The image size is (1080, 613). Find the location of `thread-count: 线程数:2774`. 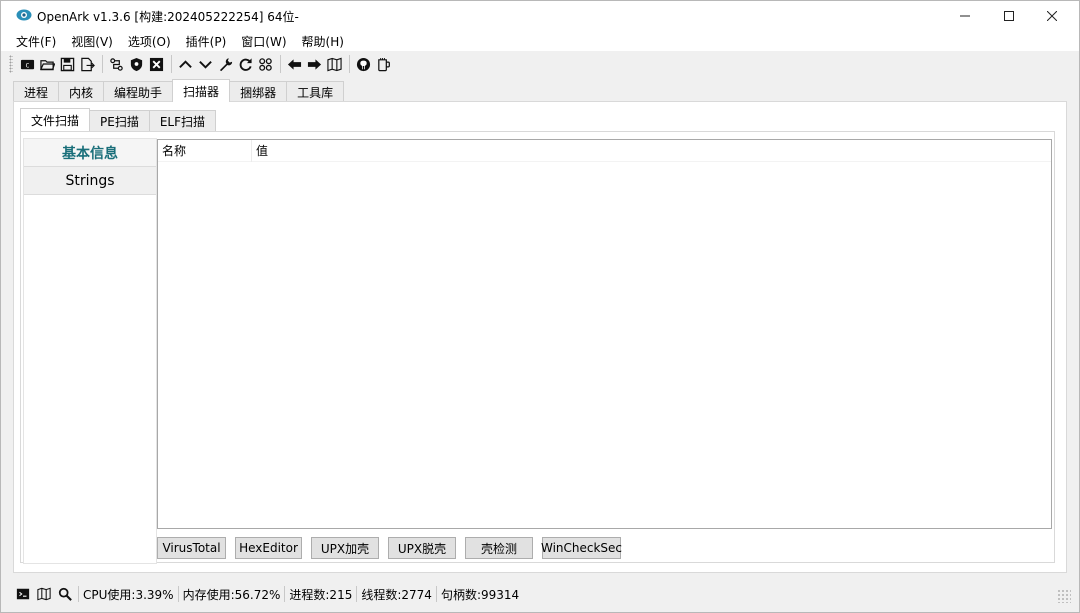

thread-count: 线程数:2774 is located at coordinates (396, 594).